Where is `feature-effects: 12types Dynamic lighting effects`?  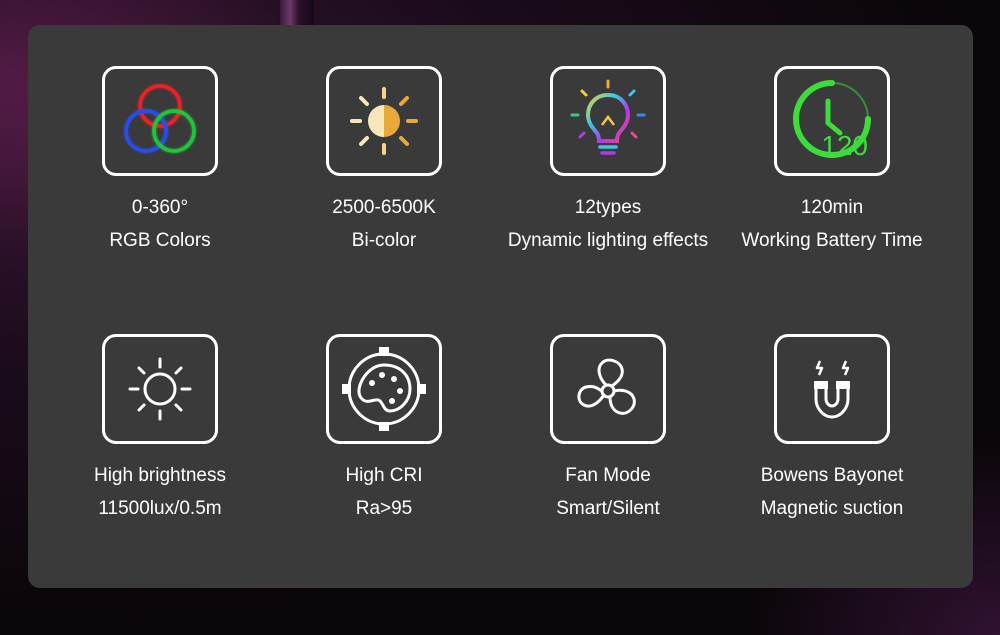
feature-effects: 12types Dynamic lighting effects is located at coordinates (608, 159).